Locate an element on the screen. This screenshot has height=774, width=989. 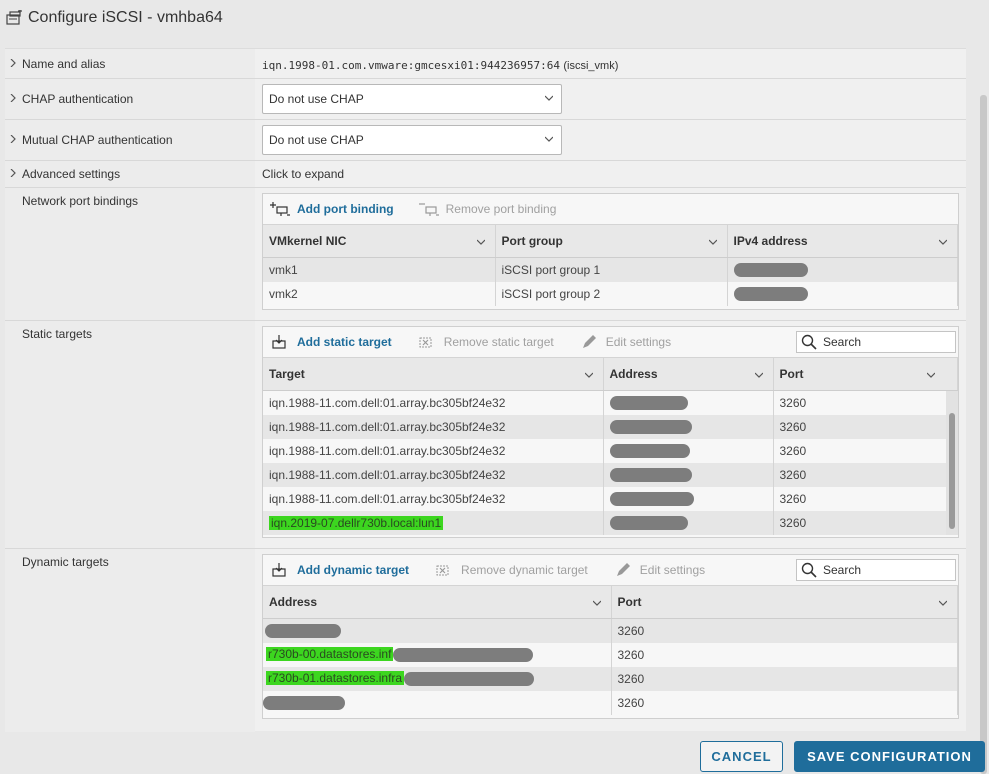
table-row: iqn.2019-07.dellr730b.local:lun1 3260 is located at coordinates (610, 522).